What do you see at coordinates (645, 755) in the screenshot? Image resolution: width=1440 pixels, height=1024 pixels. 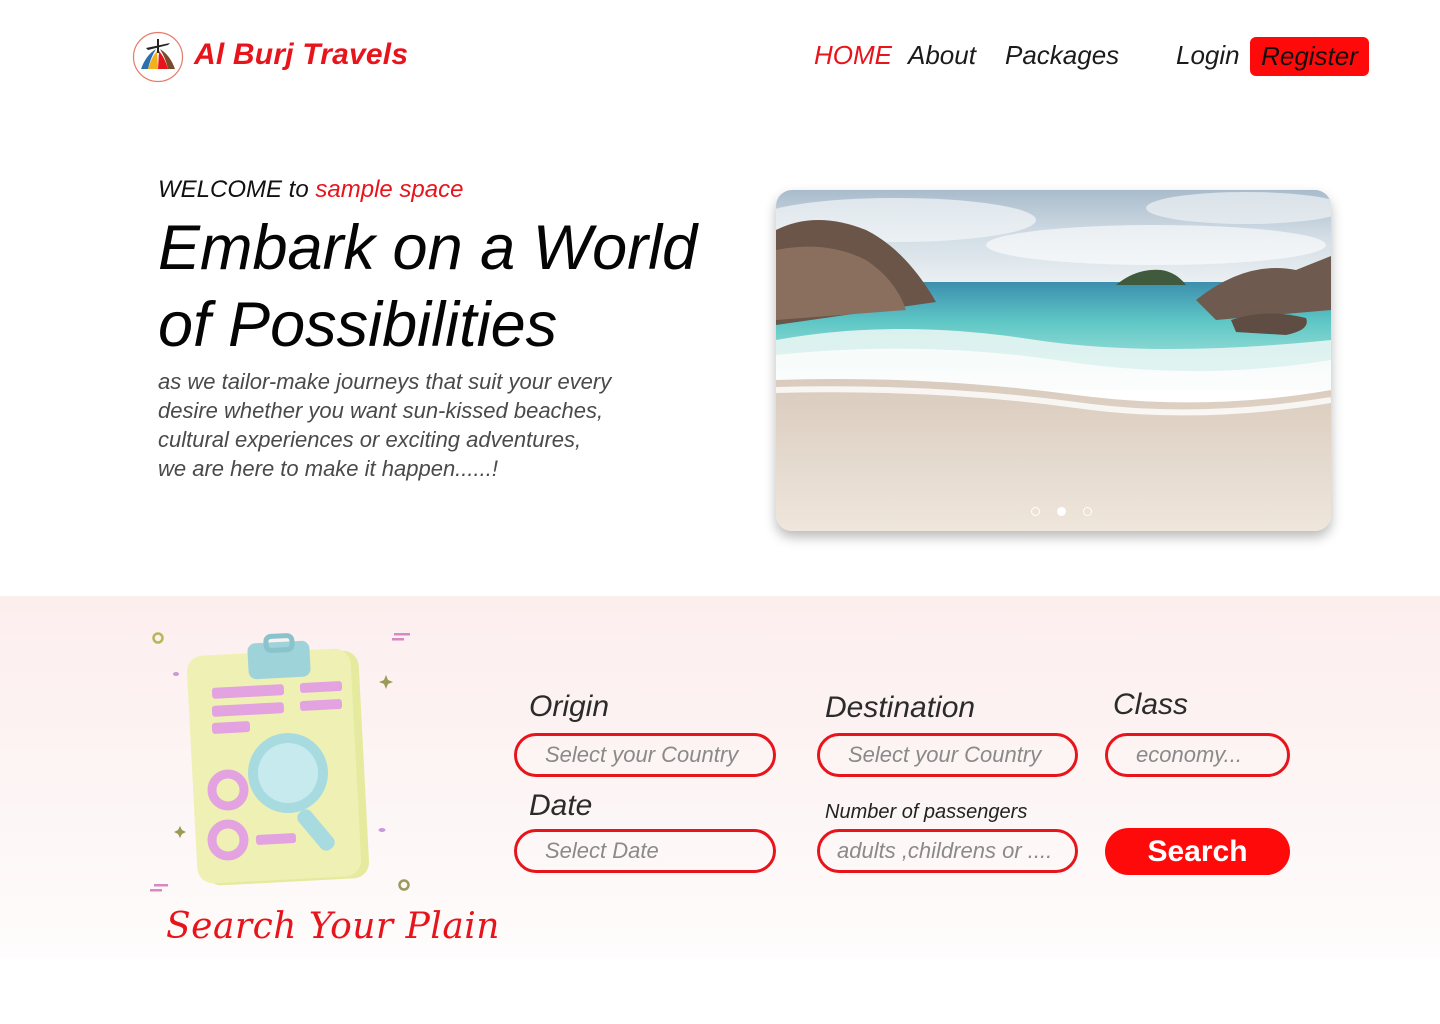 I see `origin-input` at bounding box center [645, 755].